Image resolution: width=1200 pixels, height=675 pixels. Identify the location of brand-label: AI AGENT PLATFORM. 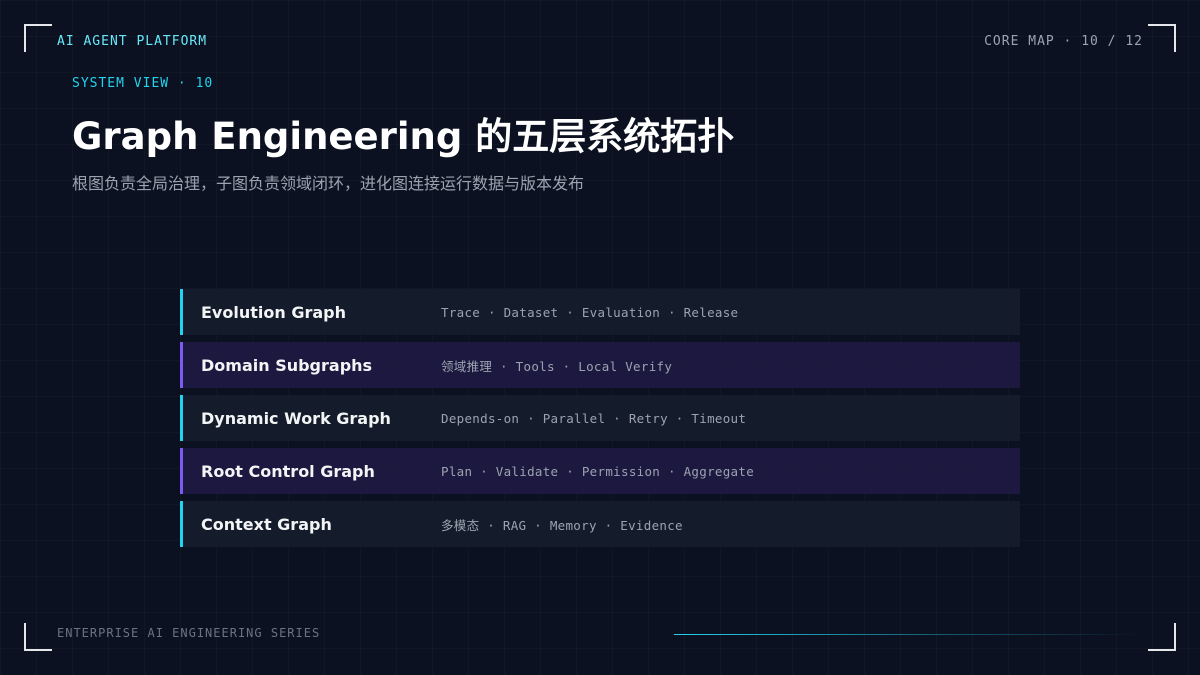
(132, 41).